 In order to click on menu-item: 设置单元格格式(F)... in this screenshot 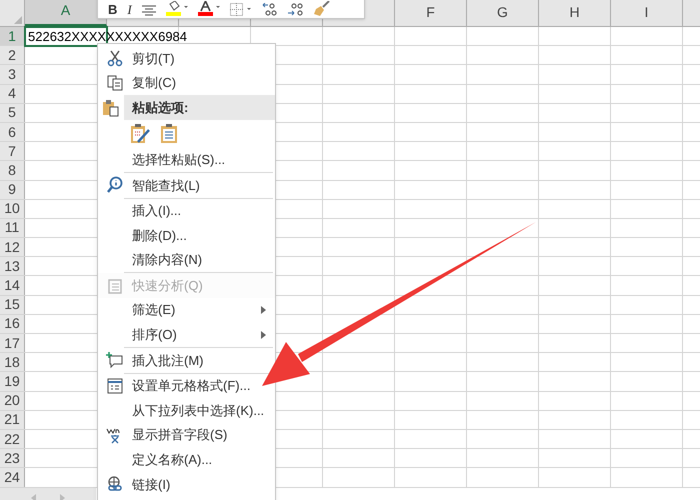, I will do `click(186, 386)`.